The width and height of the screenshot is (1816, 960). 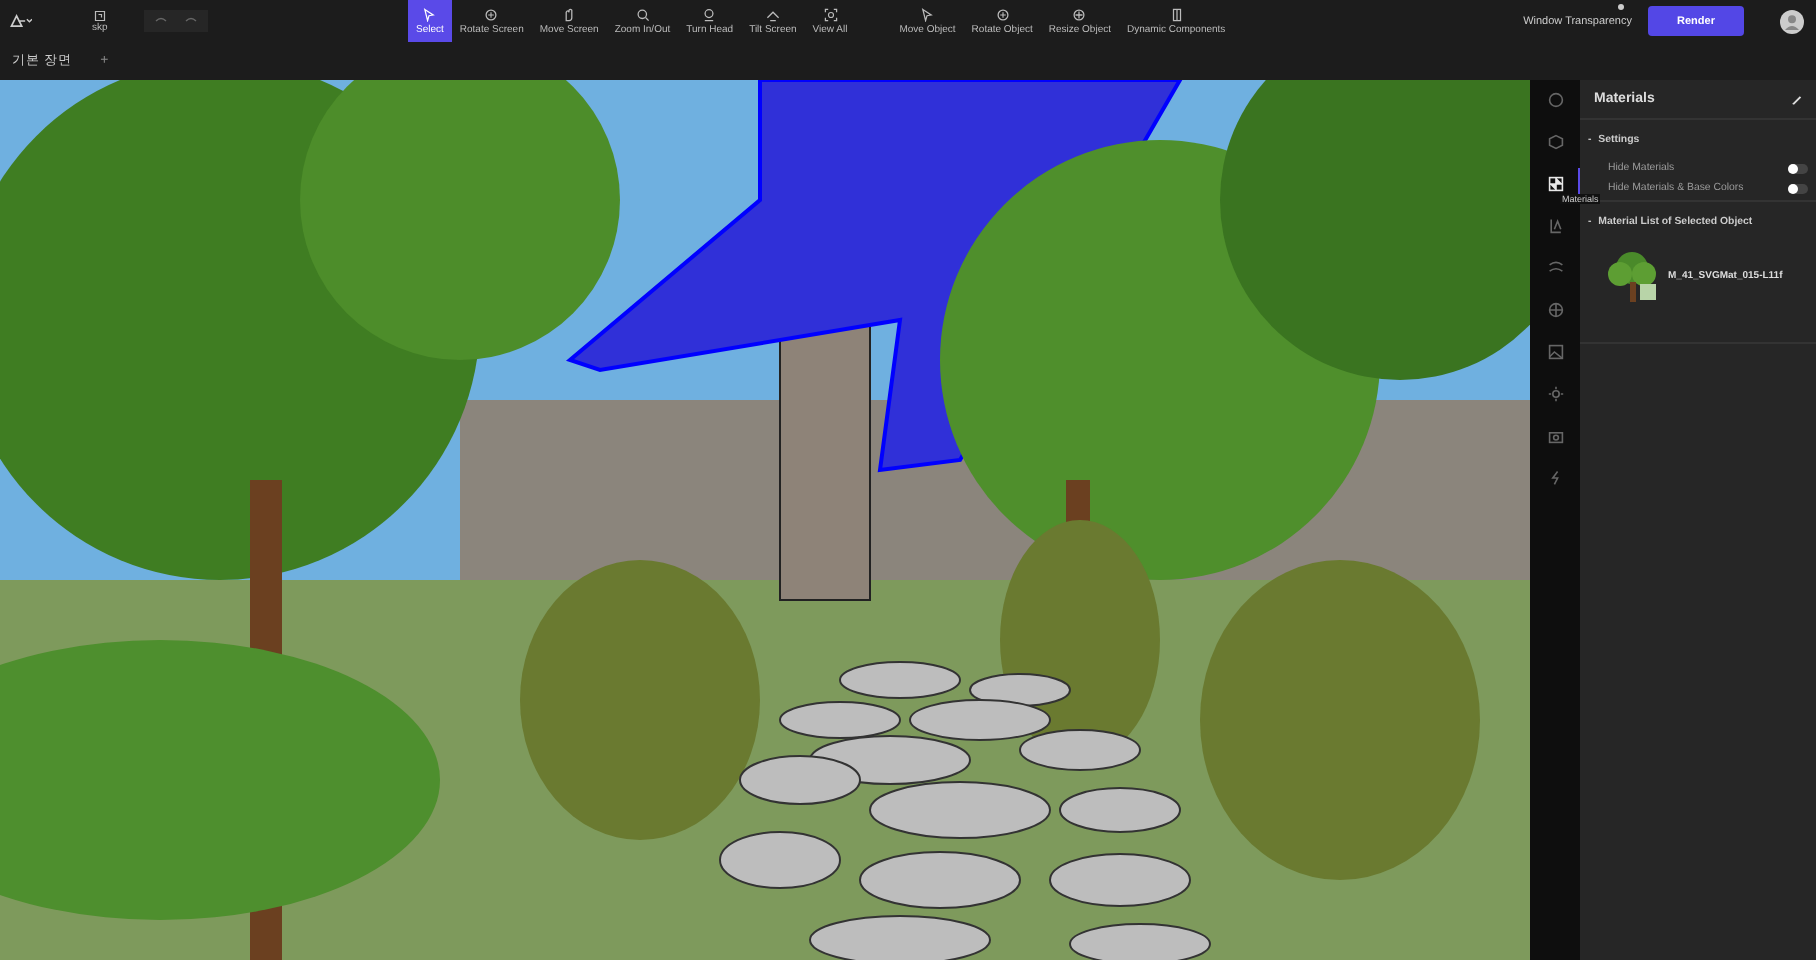 What do you see at coordinates (1555, 352) in the screenshot?
I see `image-icon` at bounding box center [1555, 352].